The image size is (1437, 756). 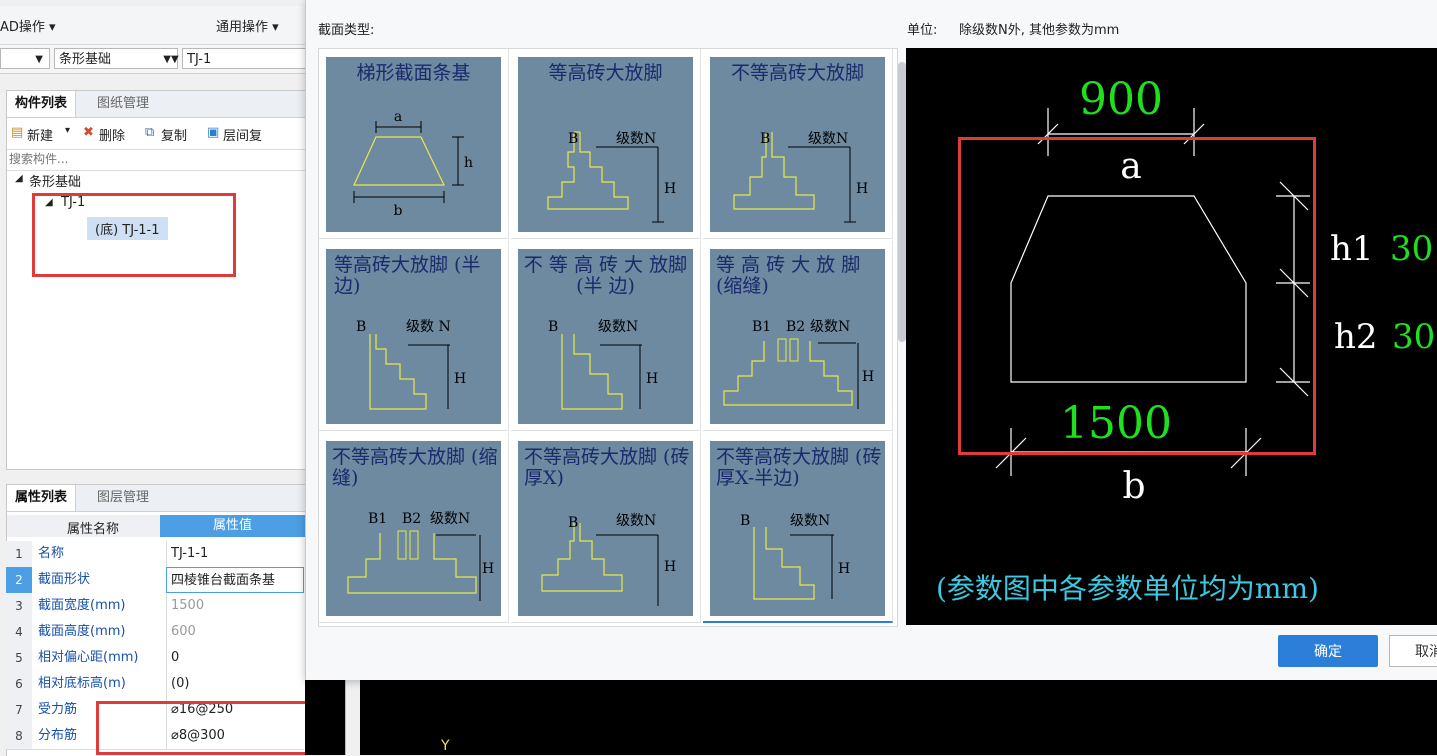 I want to click on copy-icon: ⧉, so click(x=150, y=132).